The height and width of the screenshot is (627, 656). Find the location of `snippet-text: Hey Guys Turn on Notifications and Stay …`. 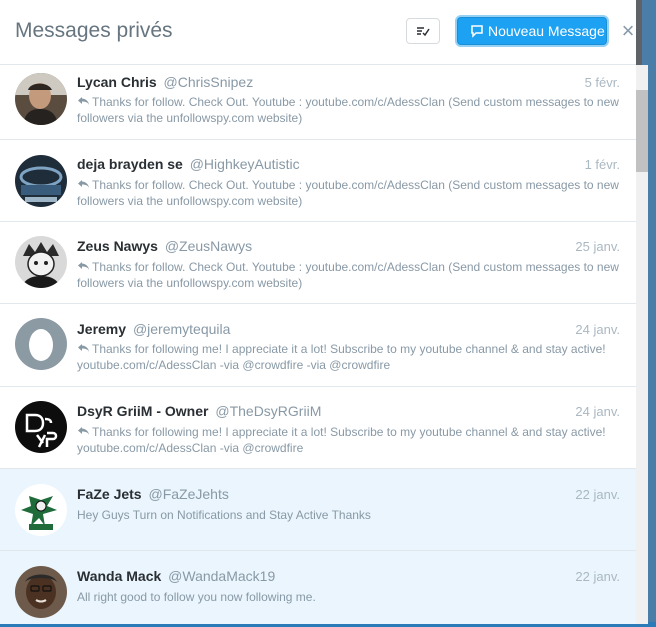

snippet-text: Hey Guys Turn on Notifications and Stay … is located at coordinates (224, 515).